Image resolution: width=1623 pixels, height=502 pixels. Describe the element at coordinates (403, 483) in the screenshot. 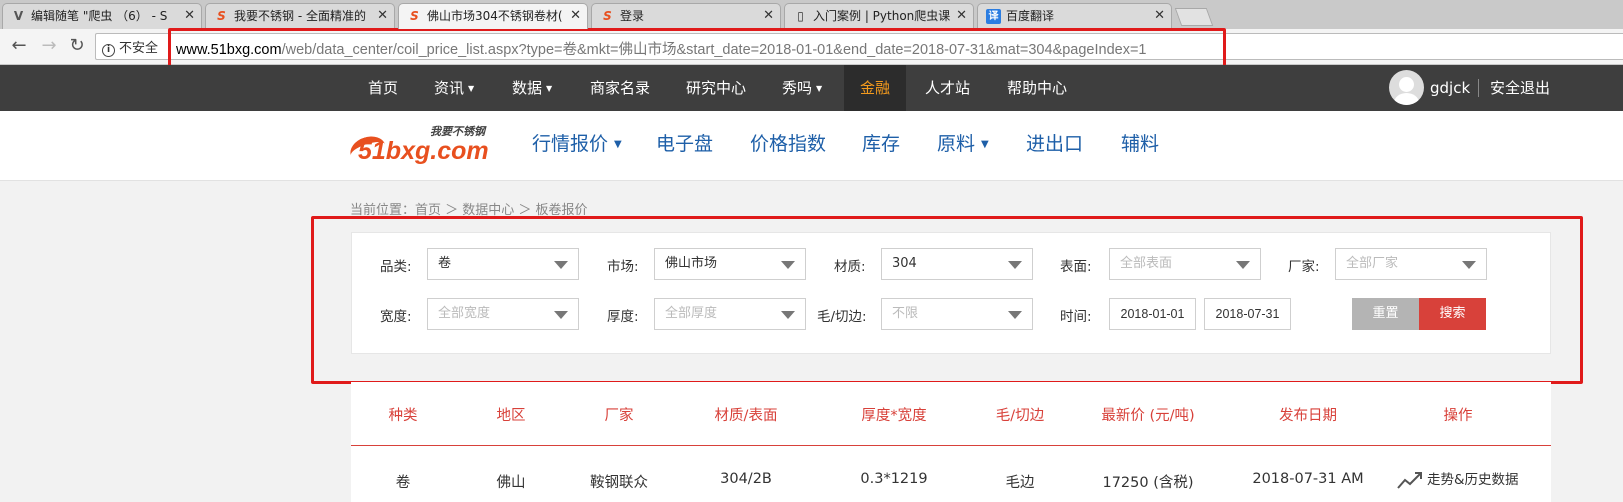

I see `cell-type: 卷` at that location.